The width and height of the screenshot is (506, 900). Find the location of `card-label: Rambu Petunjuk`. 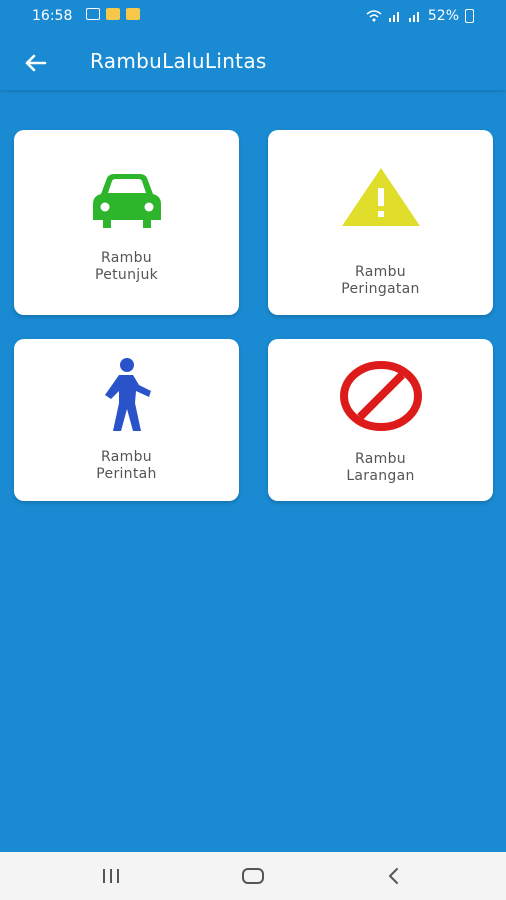

card-label: Rambu Petunjuk is located at coordinates (126, 267).